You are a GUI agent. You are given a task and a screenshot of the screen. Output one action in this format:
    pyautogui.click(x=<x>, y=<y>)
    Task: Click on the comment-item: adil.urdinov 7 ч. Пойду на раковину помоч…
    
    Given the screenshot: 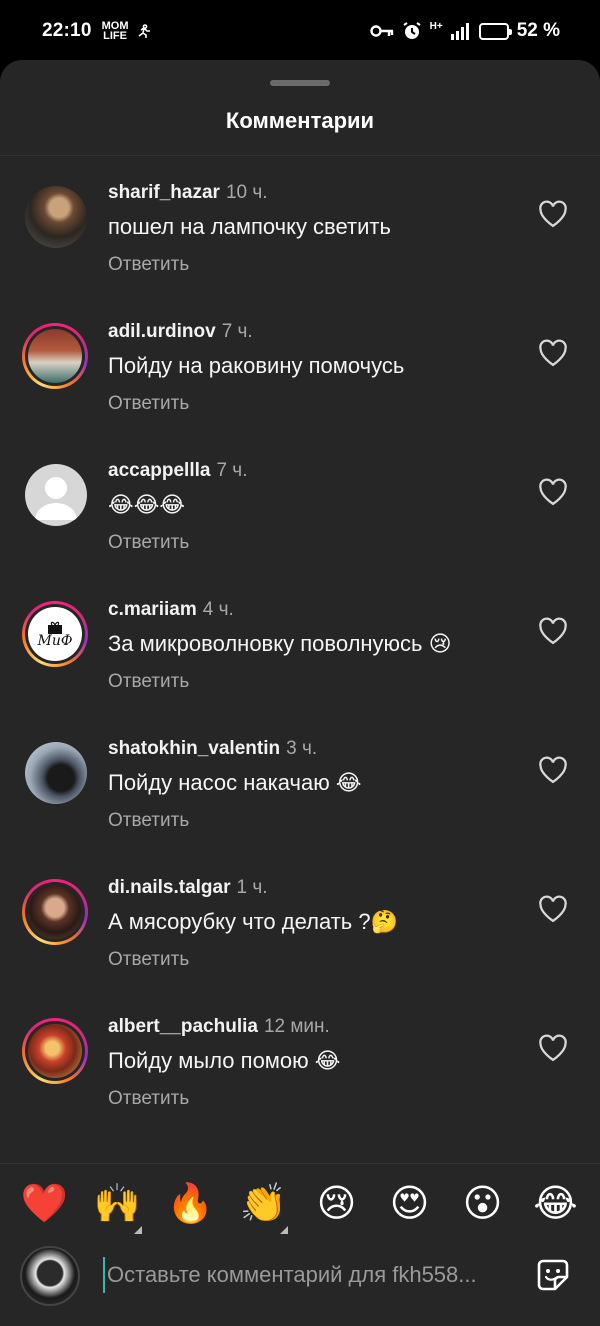 What is the action you would take?
    pyautogui.click(x=300, y=386)
    